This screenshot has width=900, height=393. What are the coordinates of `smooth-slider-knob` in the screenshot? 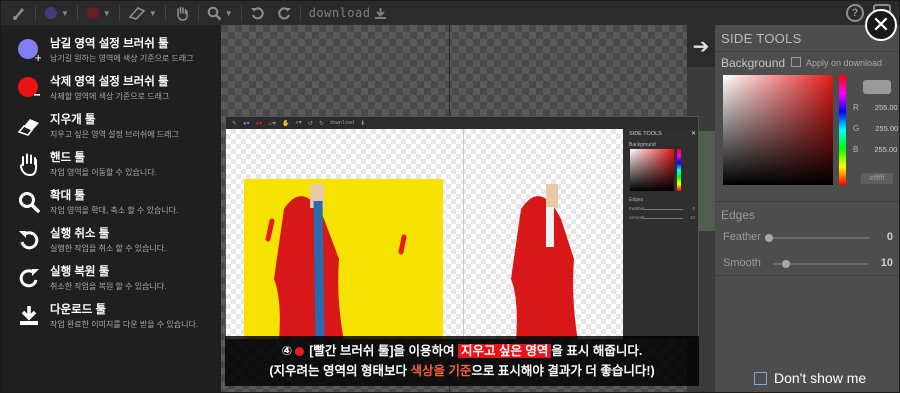 It's located at (786, 264).